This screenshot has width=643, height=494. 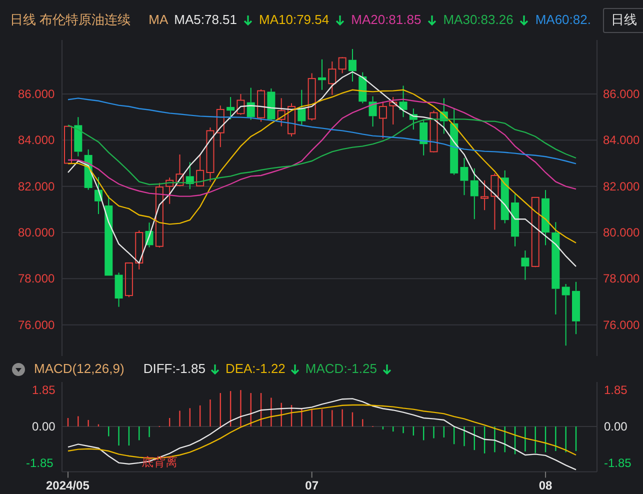 What do you see at coordinates (341, 369) in the screenshot?
I see `indicator-reading: MACD:-1.25` at bounding box center [341, 369].